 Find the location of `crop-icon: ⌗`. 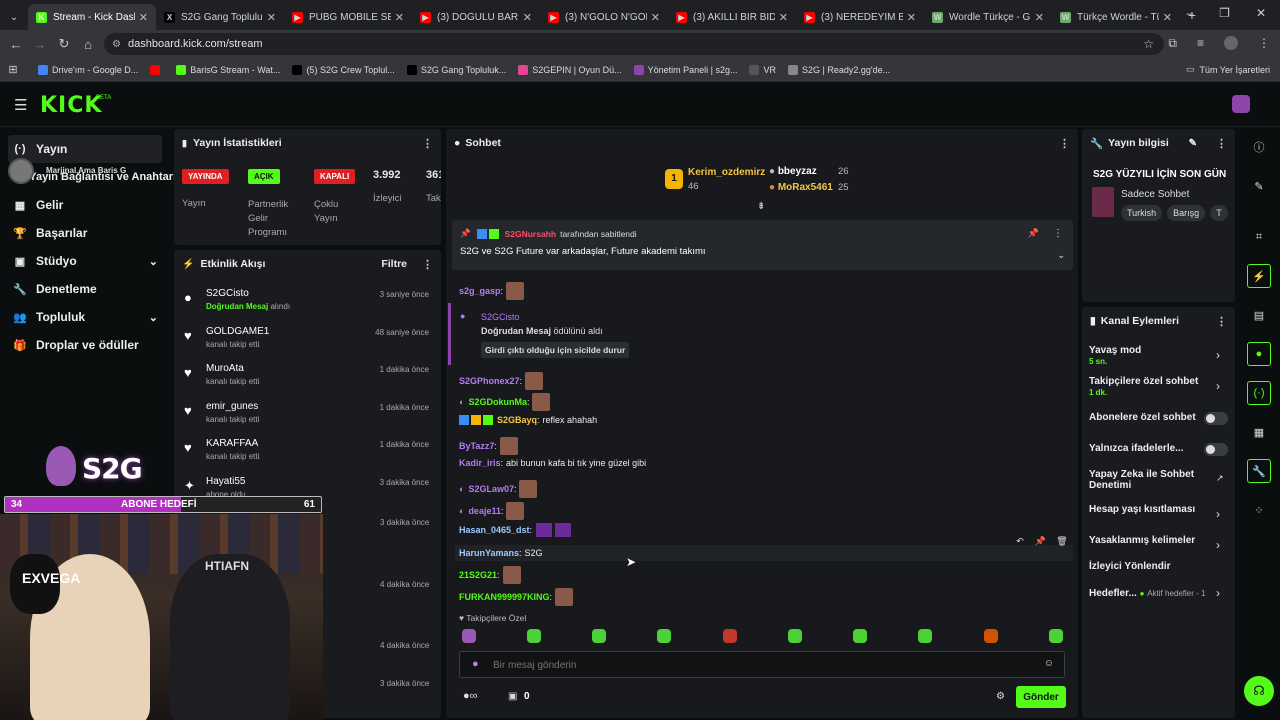

crop-icon: ⌗ is located at coordinates (1259, 237).